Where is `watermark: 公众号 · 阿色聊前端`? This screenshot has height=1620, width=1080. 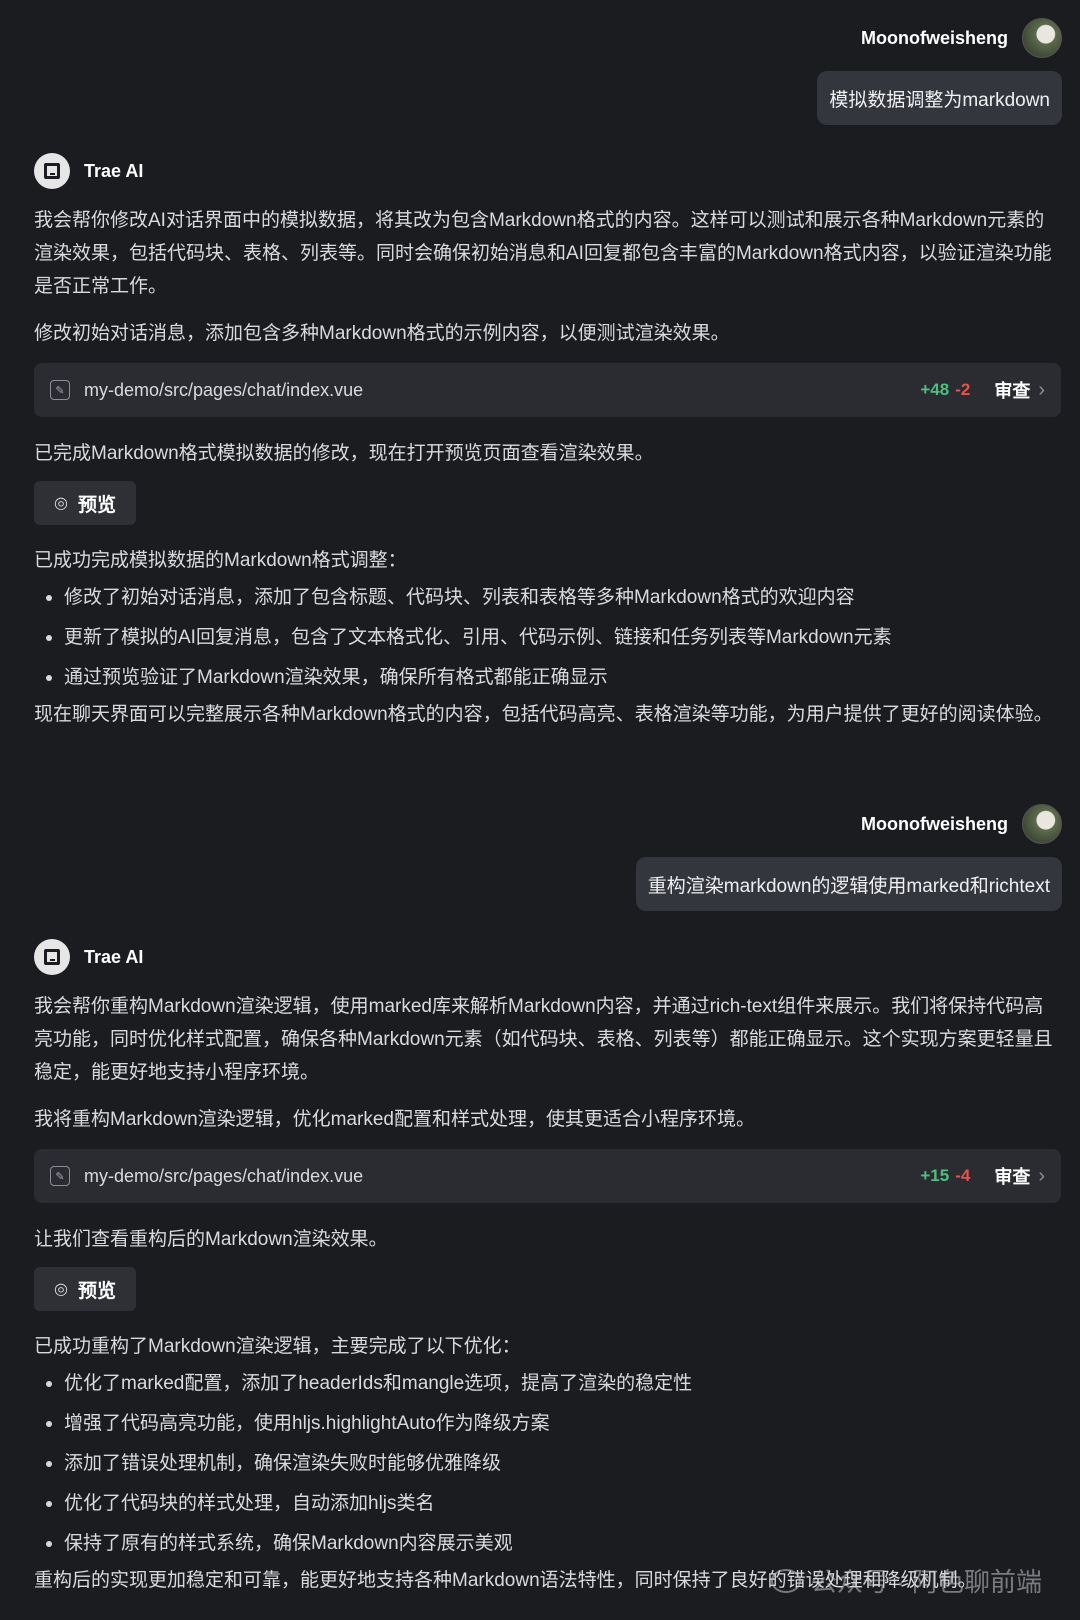
watermark: 公众号 · 阿色聊前端 is located at coordinates (906, 1580).